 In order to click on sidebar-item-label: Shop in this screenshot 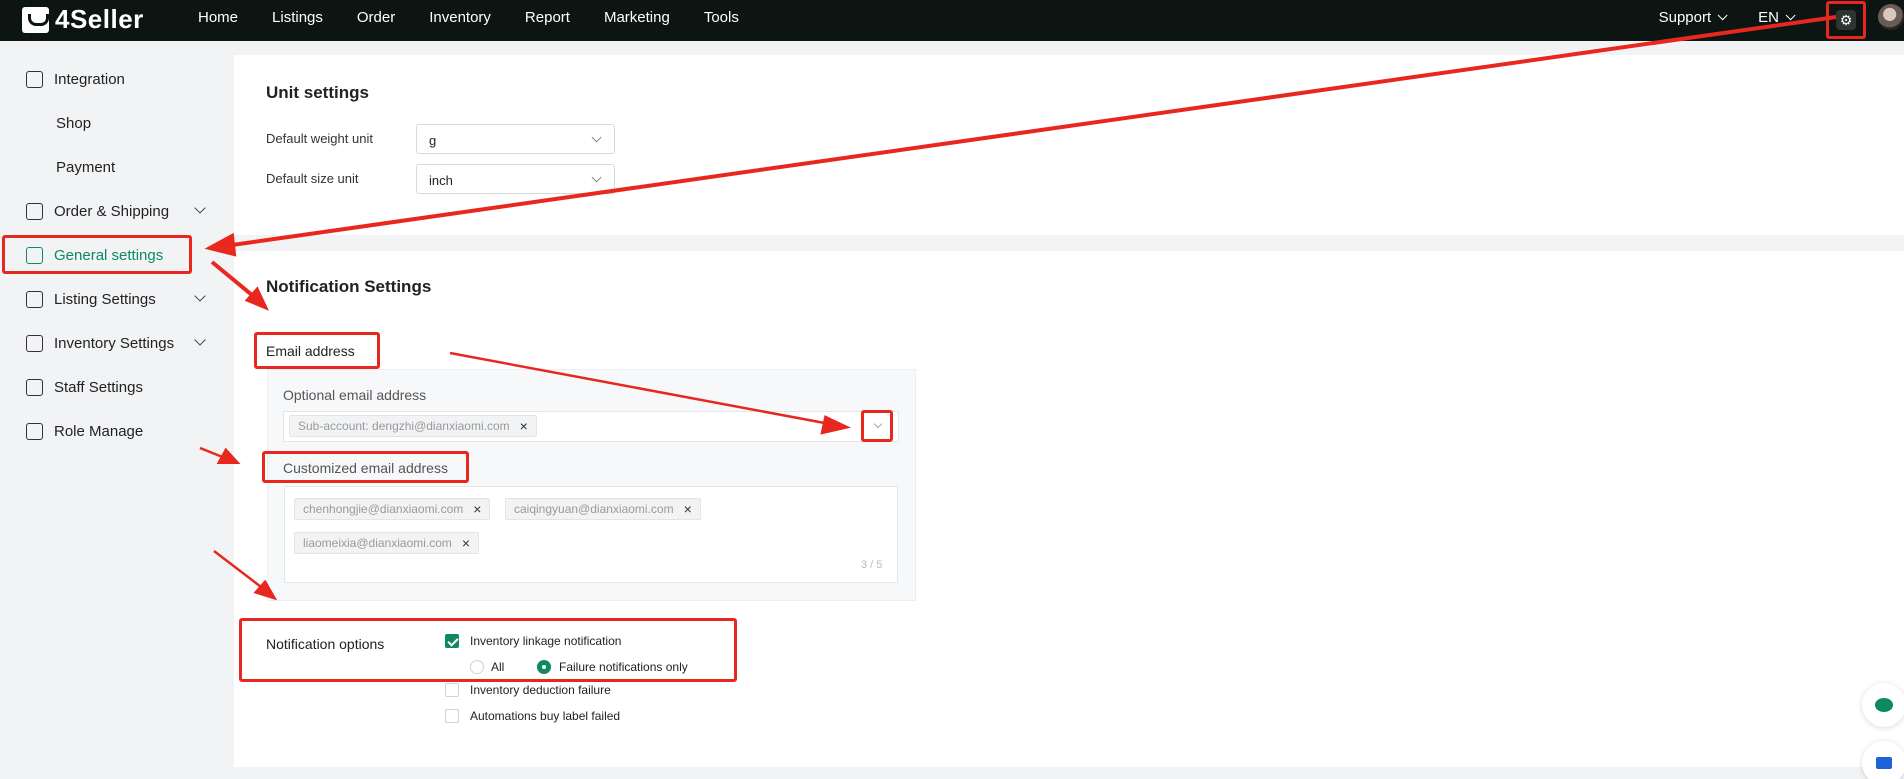, I will do `click(74, 123)`.